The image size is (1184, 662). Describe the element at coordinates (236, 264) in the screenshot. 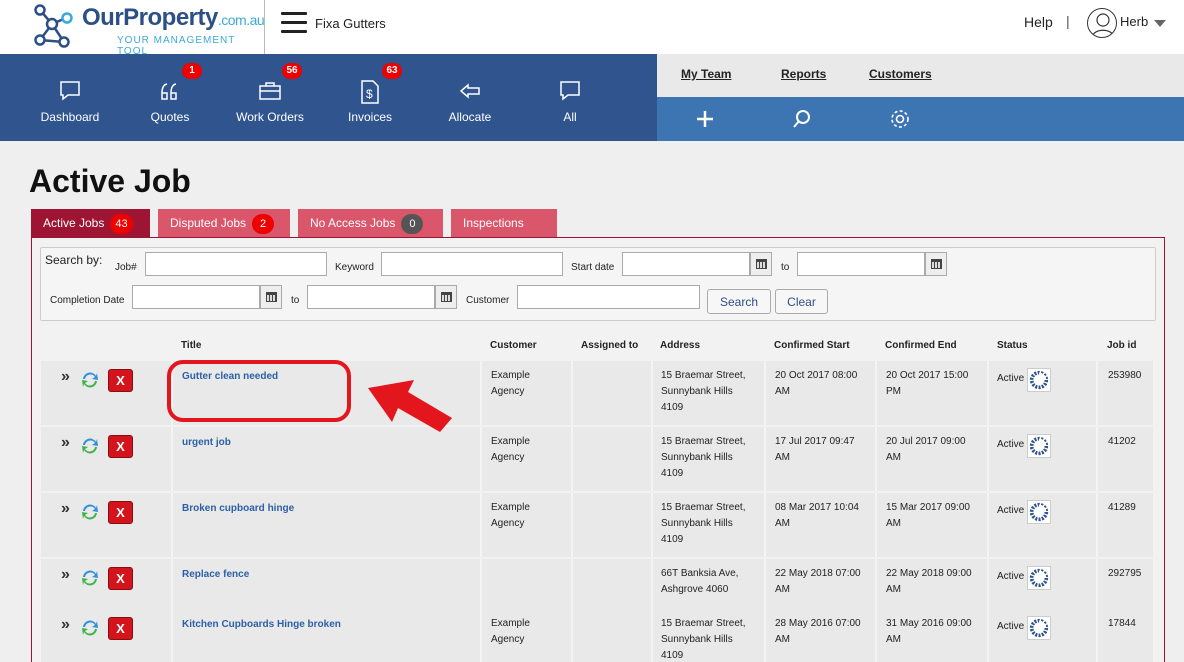

I see `job-number-input` at that location.